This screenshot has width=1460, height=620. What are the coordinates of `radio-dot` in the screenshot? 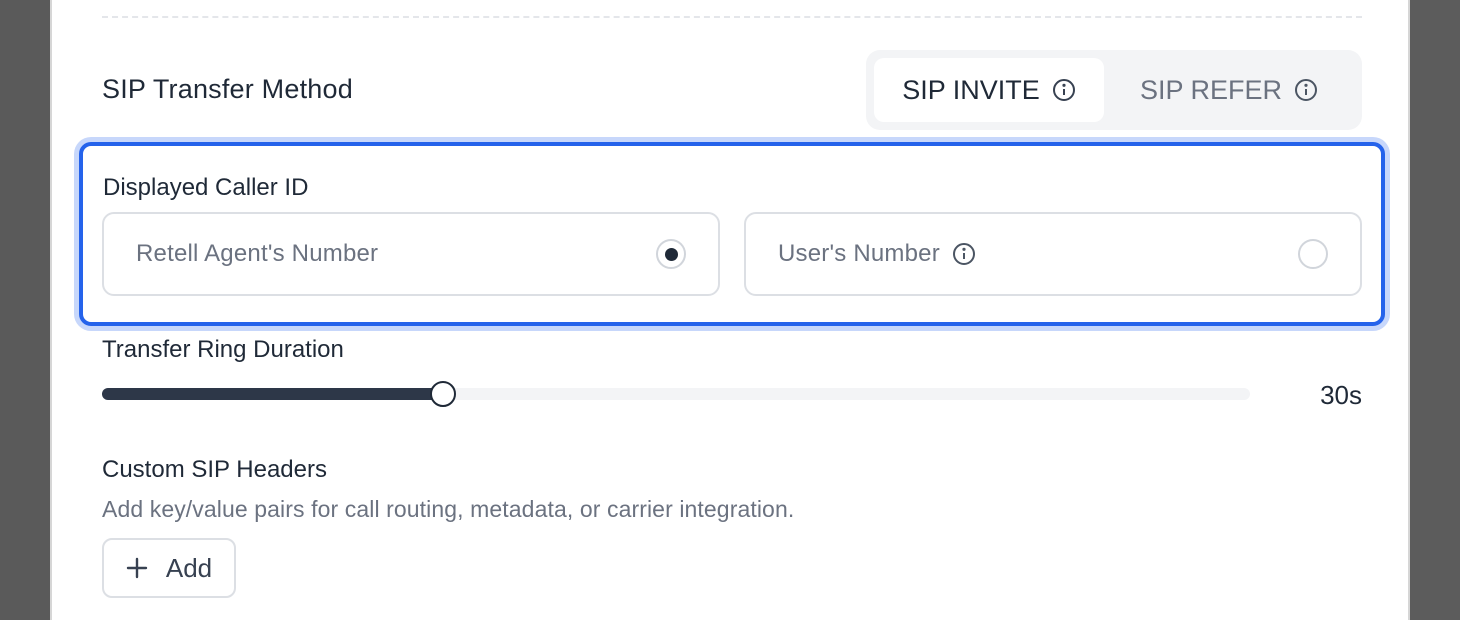 It's located at (671, 254).